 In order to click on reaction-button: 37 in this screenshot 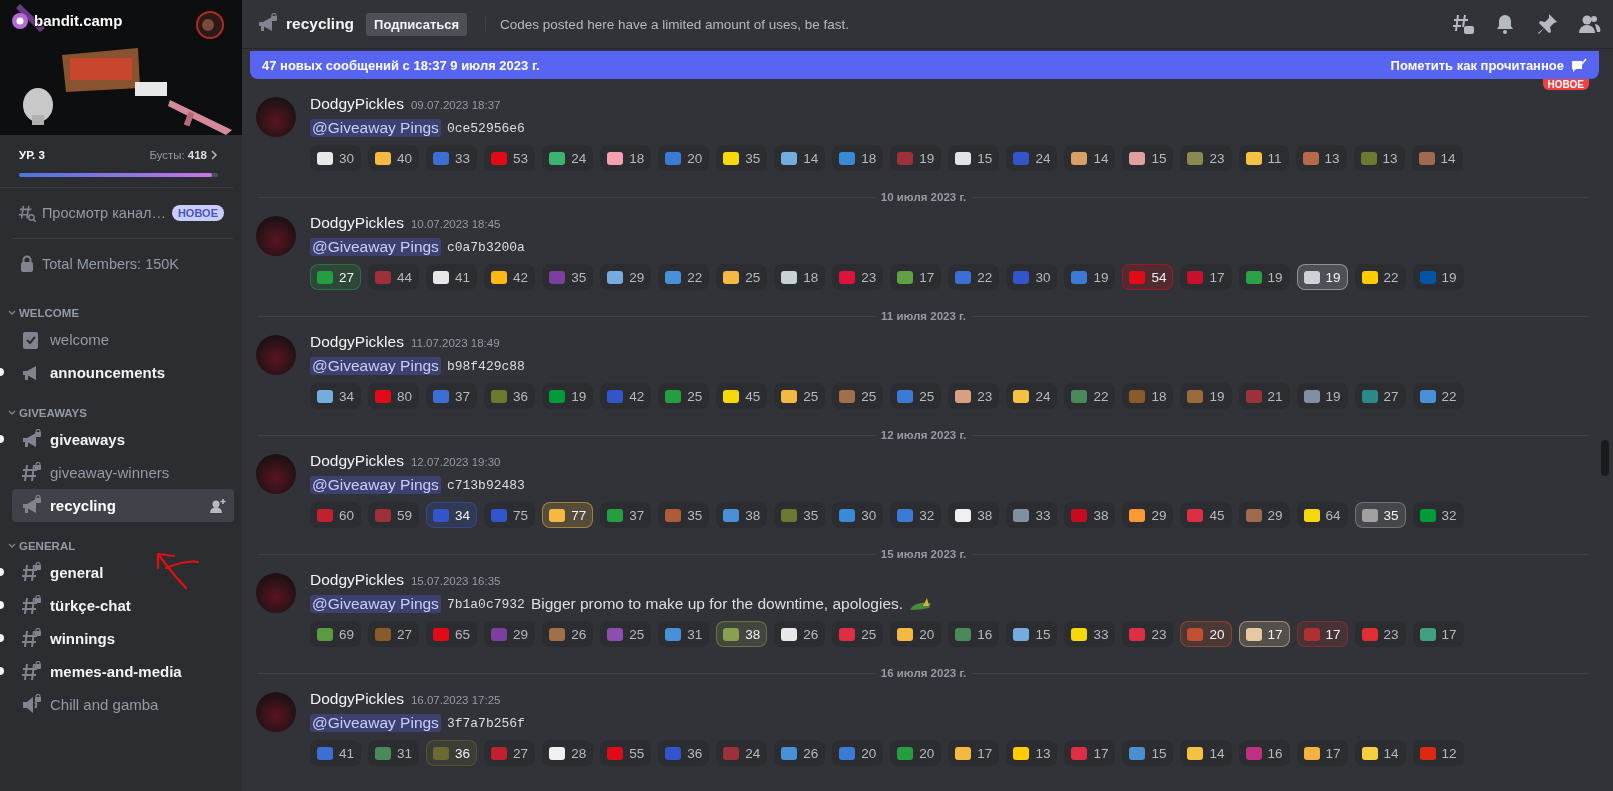, I will do `click(626, 515)`.